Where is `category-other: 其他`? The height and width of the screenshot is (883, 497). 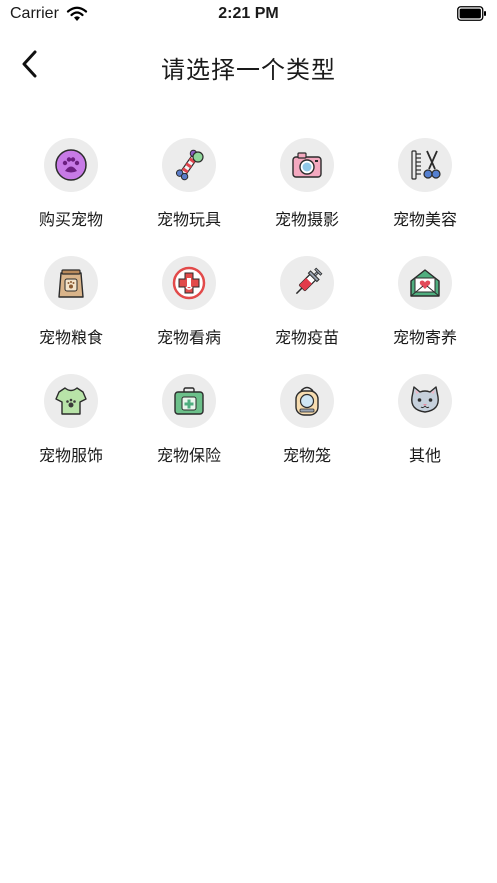
category-other: 其他 is located at coordinates (425, 433).